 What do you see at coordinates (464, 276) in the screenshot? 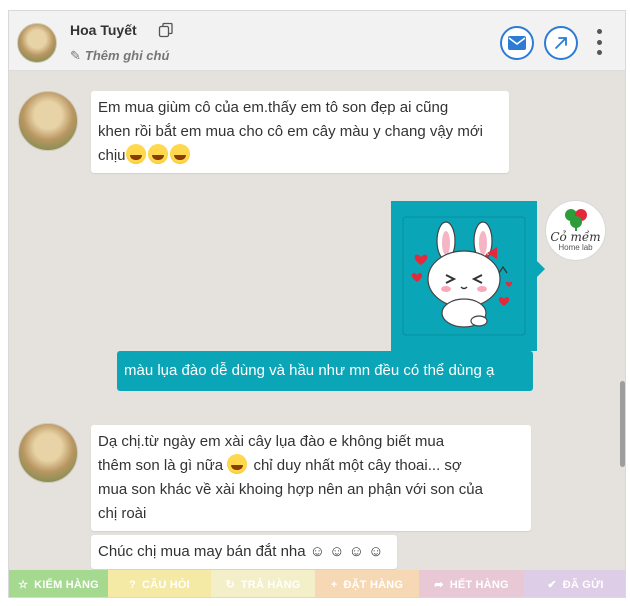
I see `bunny-sticker-icon` at bounding box center [464, 276].